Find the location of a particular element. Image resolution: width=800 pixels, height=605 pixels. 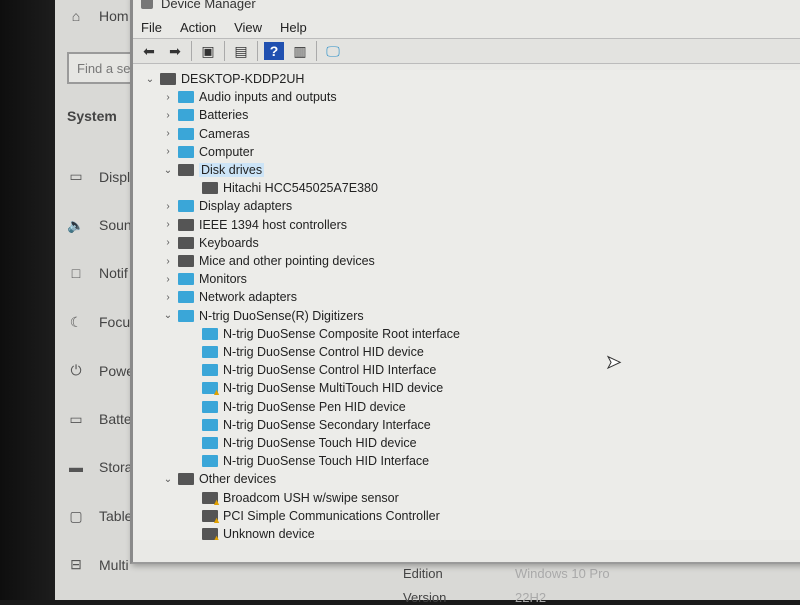

settings-nav-item: ▬ Stora is located at coordinates (99, 467).